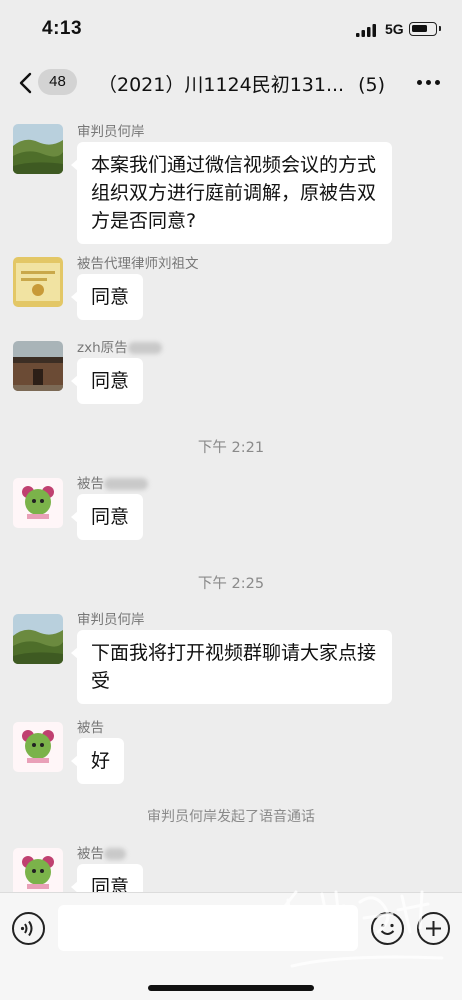 This screenshot has height=1000, width=462. Describe the element at coordinates (231, 29) in the screenshot. I see `status-bar: 4:13 5G` at that location.